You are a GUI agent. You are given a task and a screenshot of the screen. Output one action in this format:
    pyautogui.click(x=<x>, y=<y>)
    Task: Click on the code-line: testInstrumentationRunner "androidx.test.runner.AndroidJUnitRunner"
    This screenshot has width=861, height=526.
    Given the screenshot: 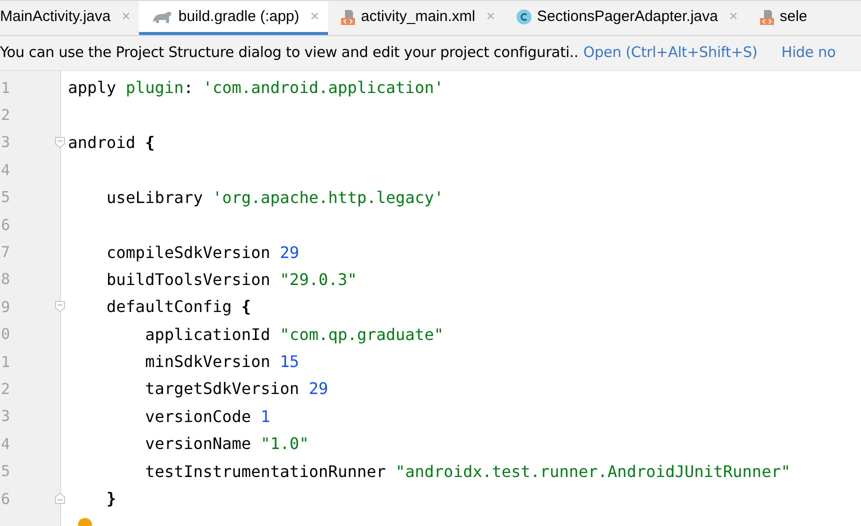 What is the action you would take?
    pyautogui.click(x=467, y=471)
    